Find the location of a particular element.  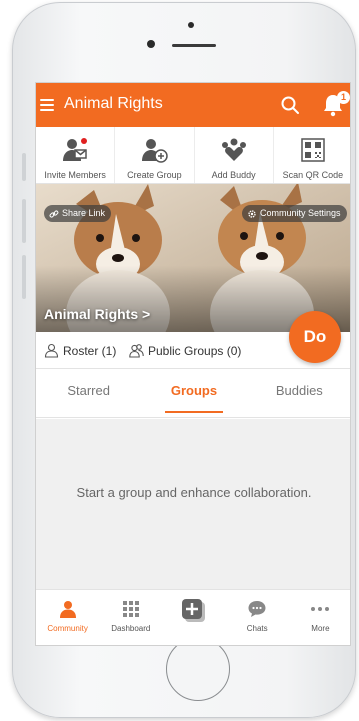

invite-members-button: Invite Members is located at coordinates (76, 155).